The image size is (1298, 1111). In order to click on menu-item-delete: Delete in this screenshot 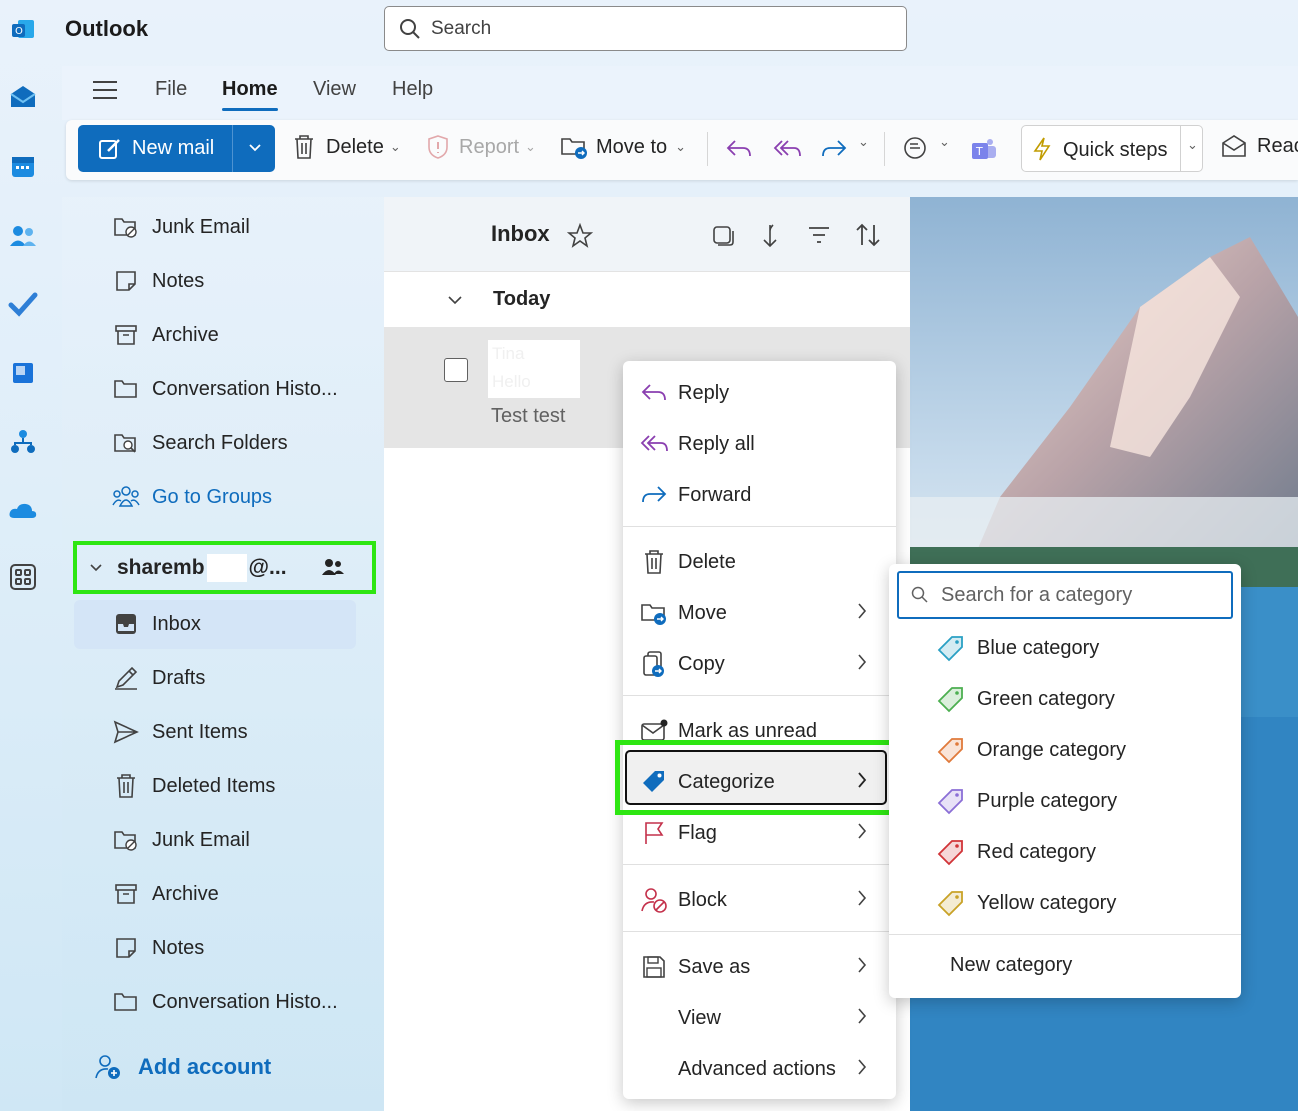, I will do `click(759, 562)`.